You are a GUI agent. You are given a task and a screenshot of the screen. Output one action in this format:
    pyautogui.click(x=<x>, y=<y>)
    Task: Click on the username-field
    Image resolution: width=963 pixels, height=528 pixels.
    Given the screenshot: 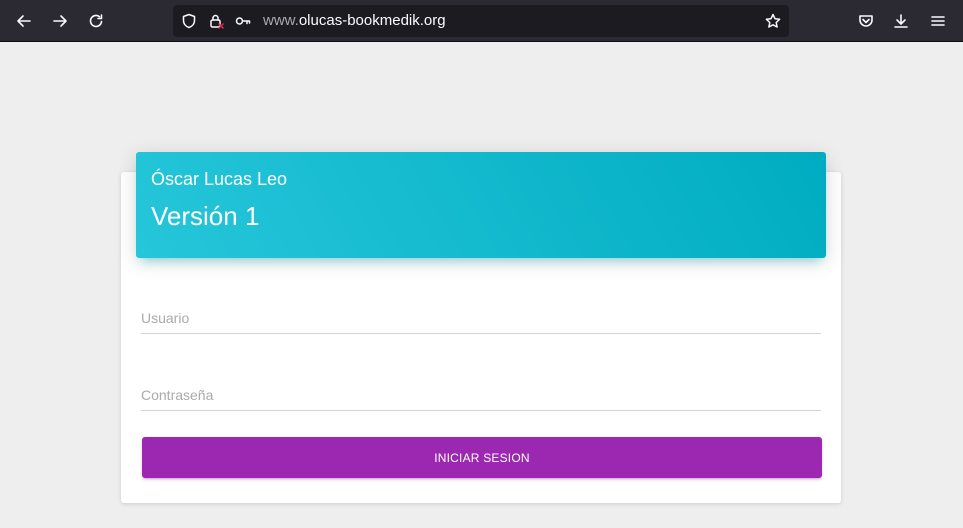 What is the action you would take?
    pyautogui.click(x=481, y=318)
    